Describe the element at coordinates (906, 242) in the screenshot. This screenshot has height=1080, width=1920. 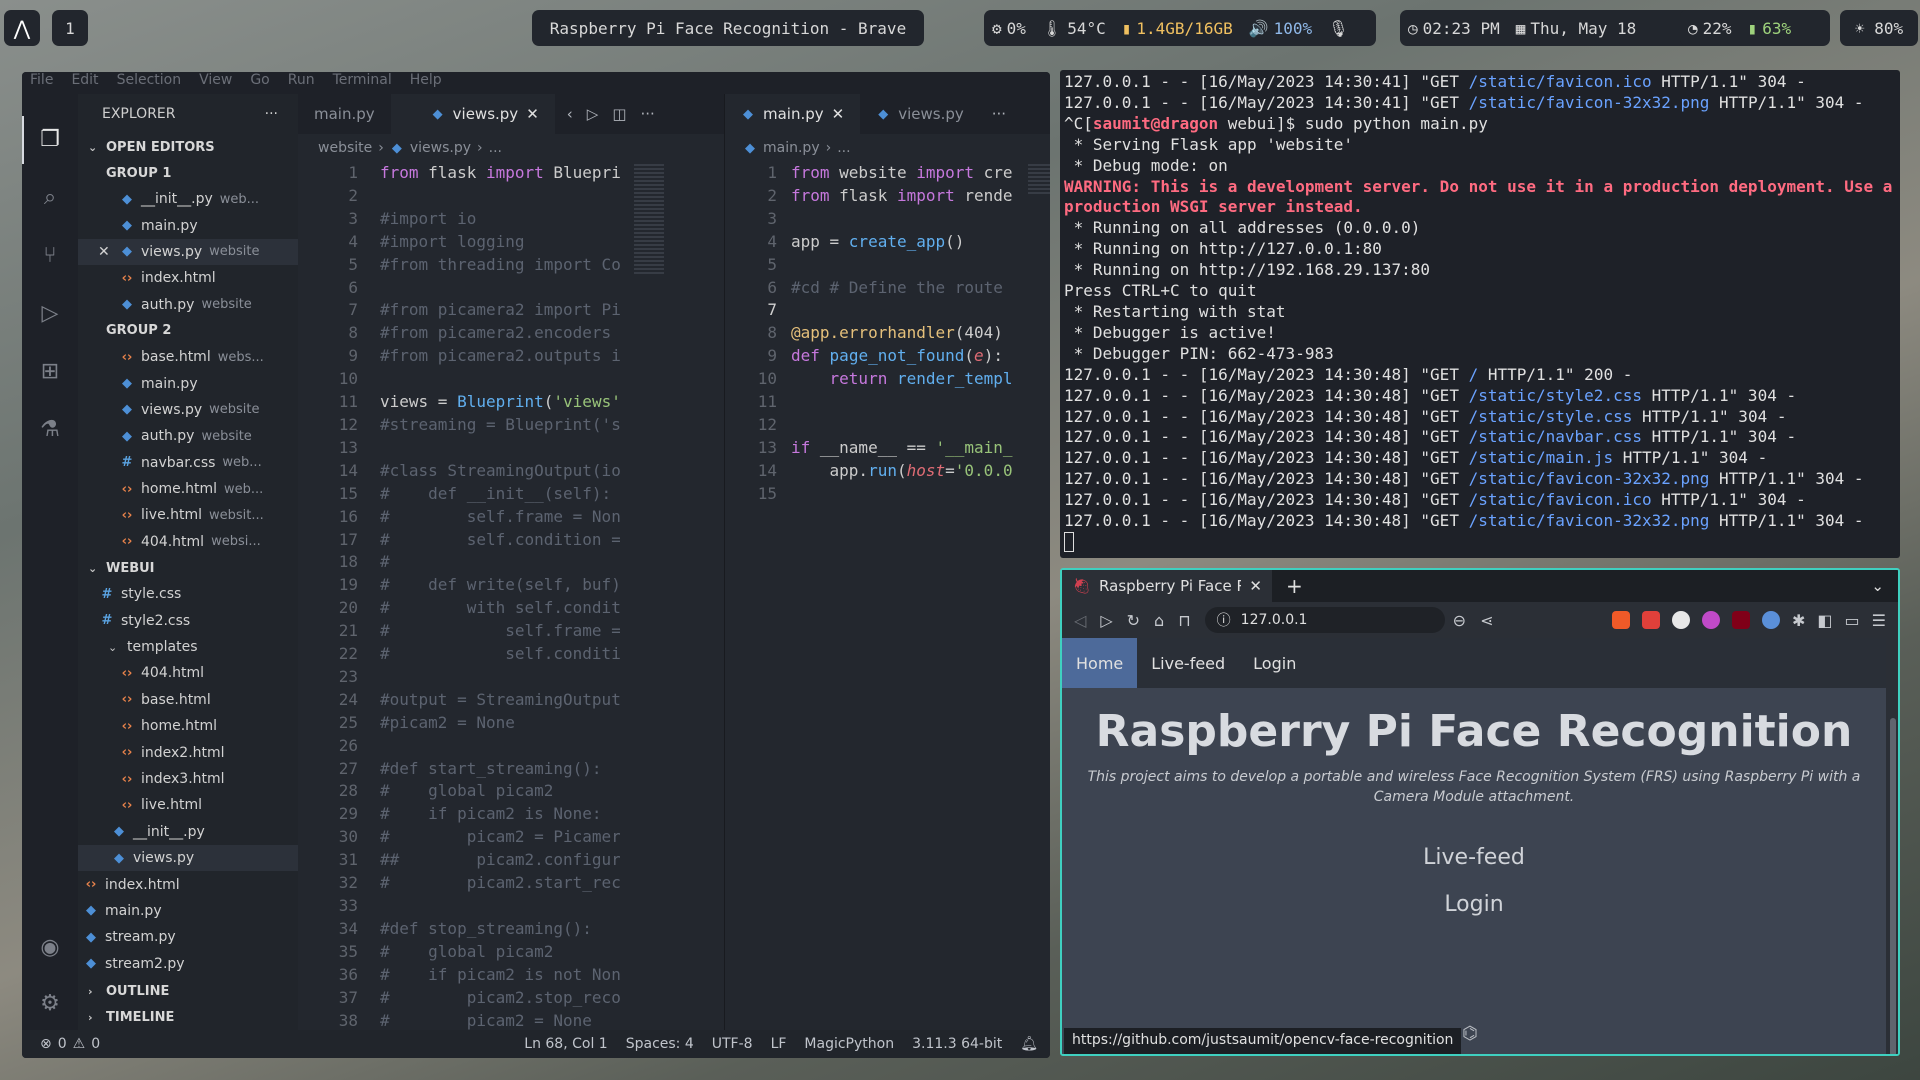
I see `code-line: app = create_app()` at that location.